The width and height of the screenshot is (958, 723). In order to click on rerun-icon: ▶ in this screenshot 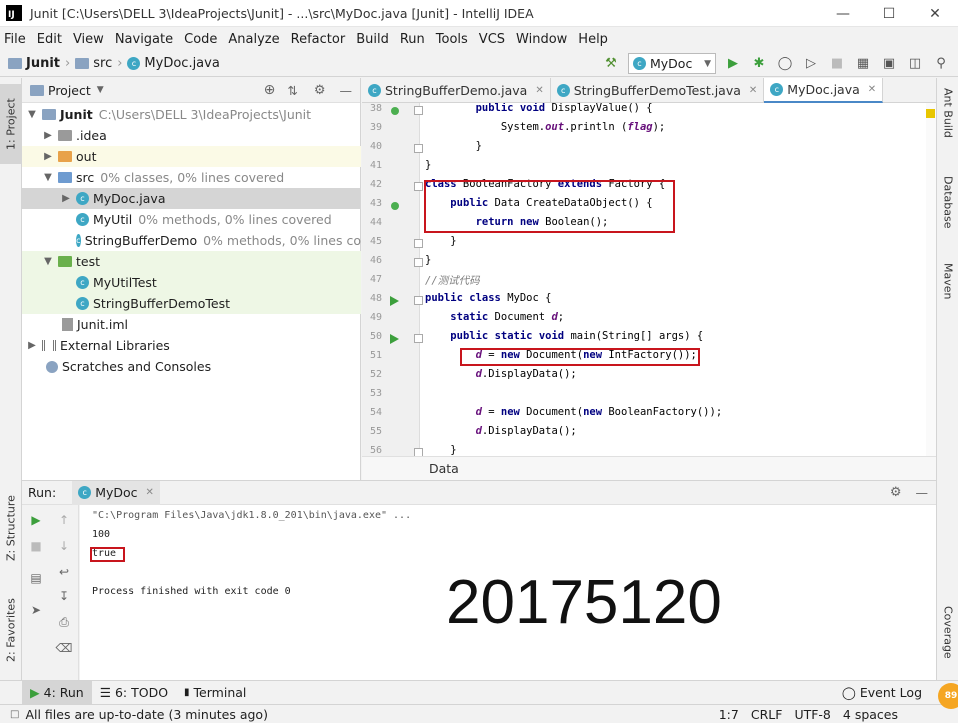, I will do `click(36, 520)`.